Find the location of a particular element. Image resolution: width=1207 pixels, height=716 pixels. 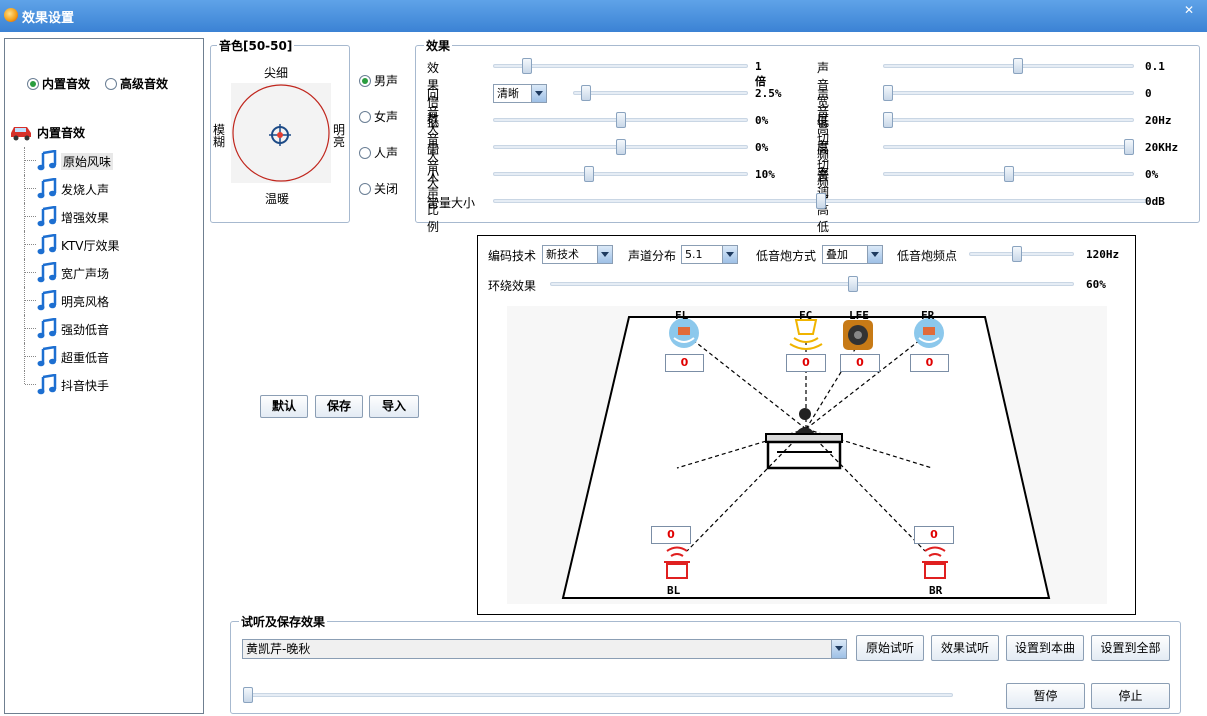

effect-value: 20KHz is located at coordinates (1162, 147).